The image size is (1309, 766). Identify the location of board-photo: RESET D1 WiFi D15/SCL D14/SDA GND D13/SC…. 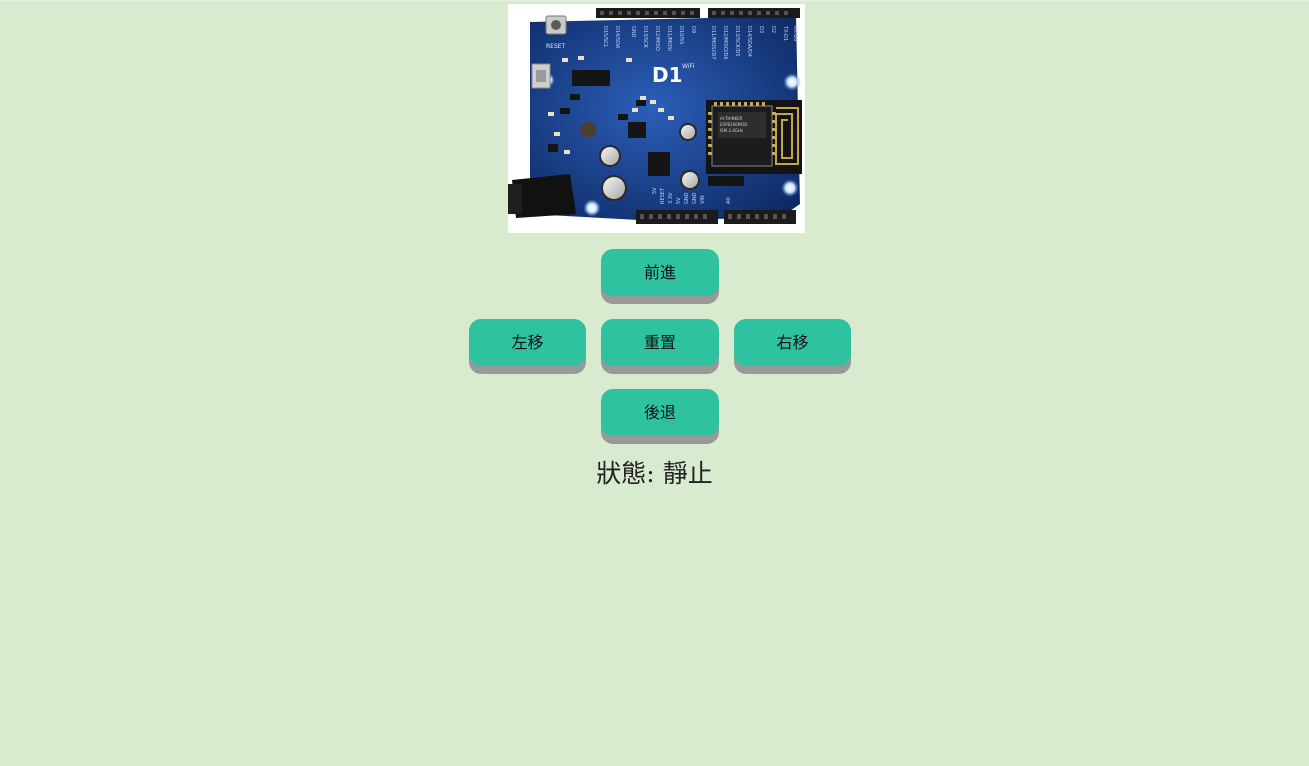
(656, 118).